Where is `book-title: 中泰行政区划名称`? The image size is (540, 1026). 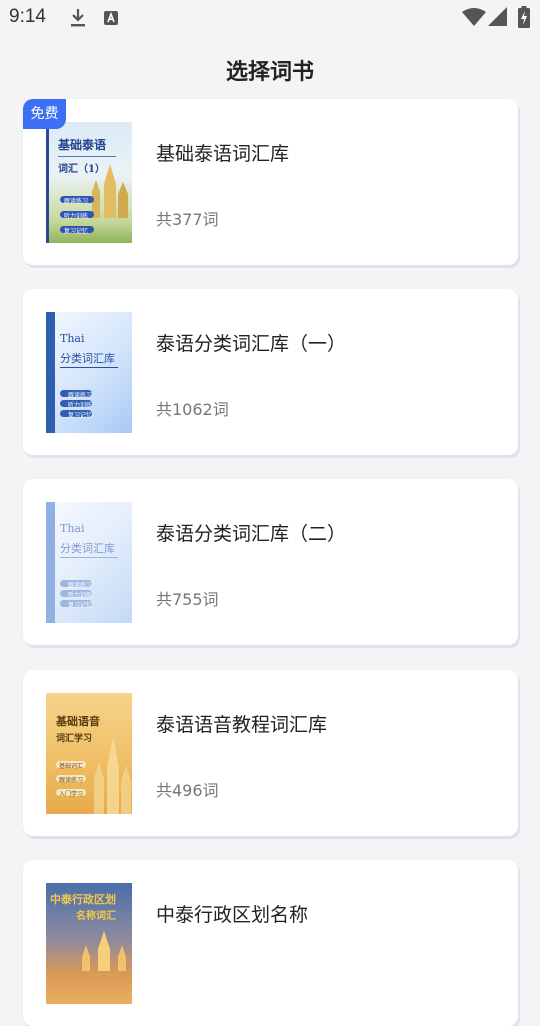 book-title: 中泰行政区划名称 is located at coordinates (232, 915).